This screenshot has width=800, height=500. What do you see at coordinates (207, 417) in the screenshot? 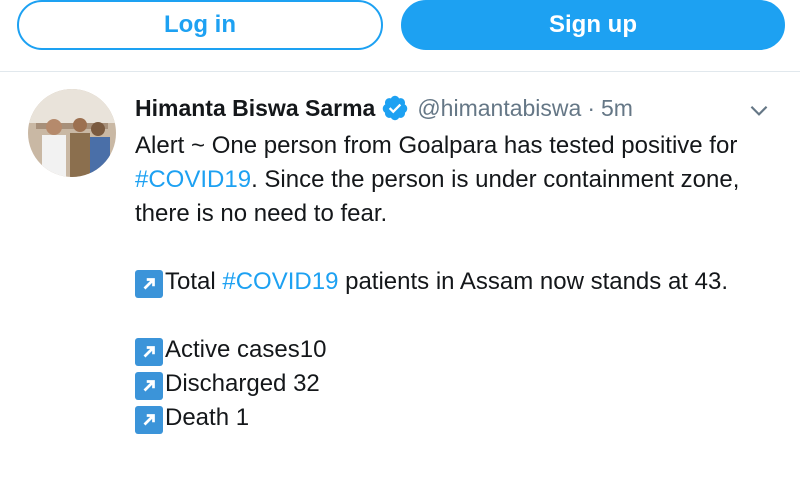
I see `death-text: Death 1` at bounding box center [207, 417].